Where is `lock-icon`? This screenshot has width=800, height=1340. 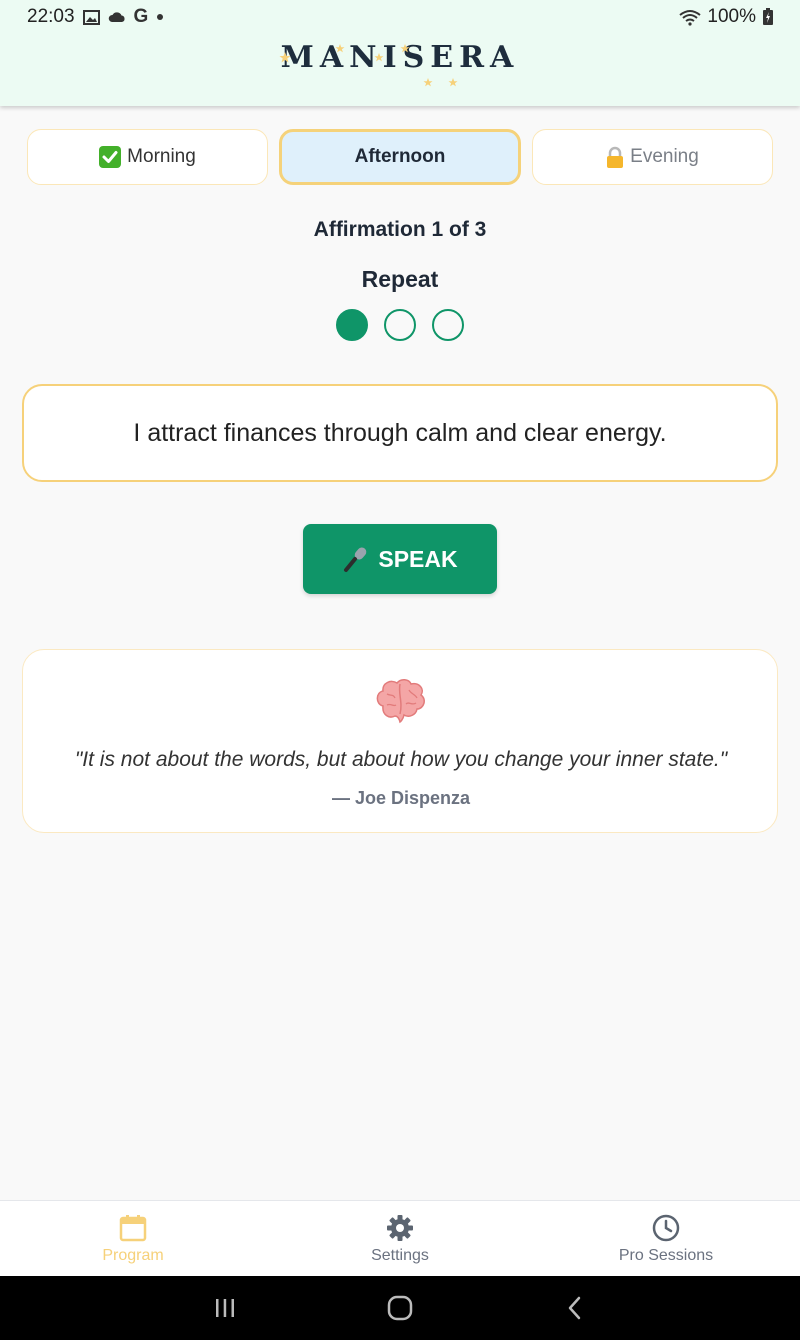
lock-icon is located at coordinates (615, 157).